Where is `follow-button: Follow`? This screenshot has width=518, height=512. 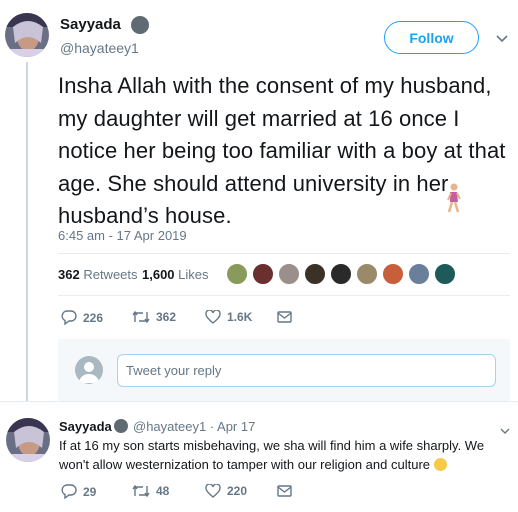
follow-button: Follow is located at coordinates (431, 37).